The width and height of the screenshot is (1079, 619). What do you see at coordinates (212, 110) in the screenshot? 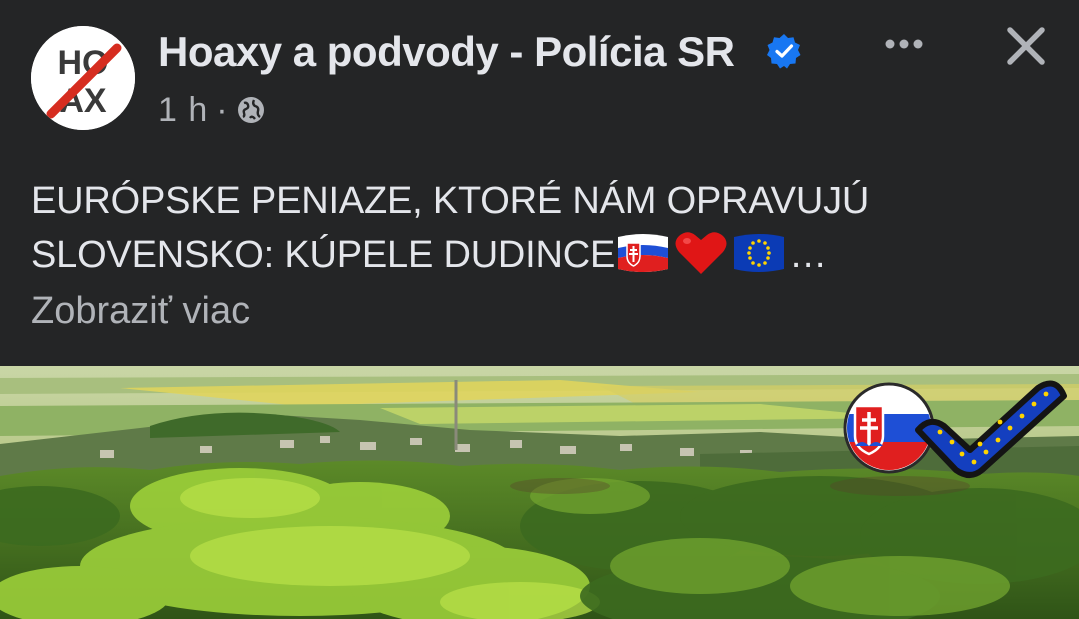
I see `post-meta: 1 h ·` at bounding box center [212, 110].